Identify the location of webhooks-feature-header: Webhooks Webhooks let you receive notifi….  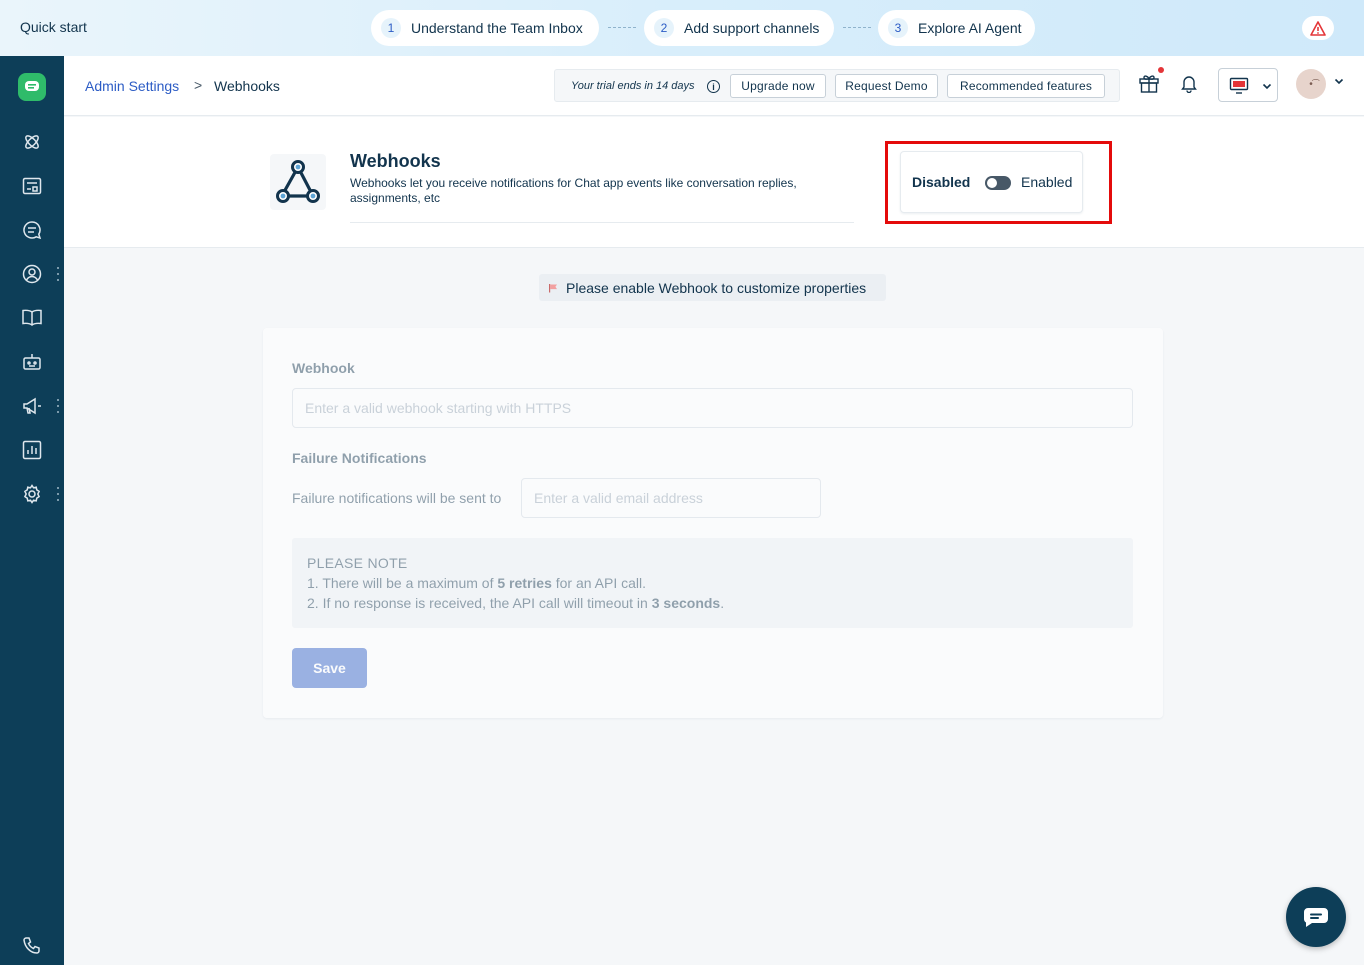
(714, 182).